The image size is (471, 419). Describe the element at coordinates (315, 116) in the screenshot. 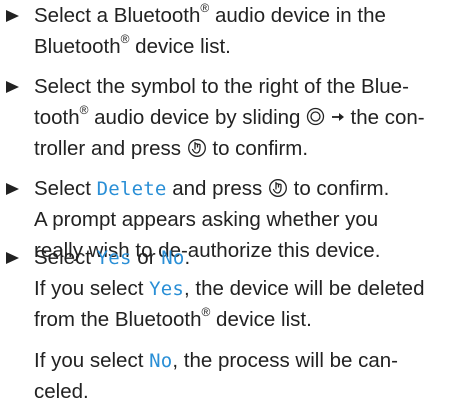

I see `controller-slide-icon` at that location.